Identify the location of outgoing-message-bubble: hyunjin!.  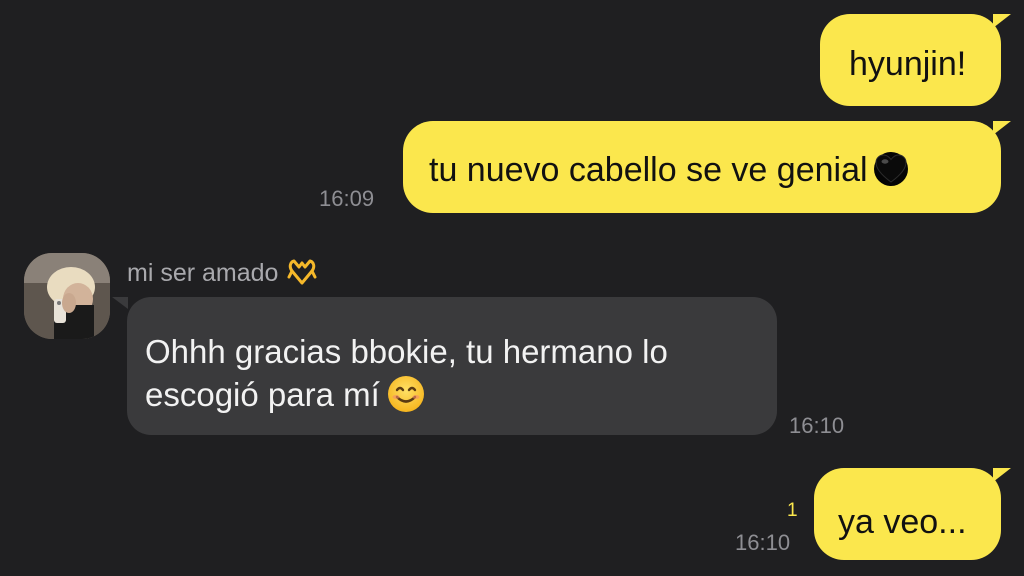
(910, 60).